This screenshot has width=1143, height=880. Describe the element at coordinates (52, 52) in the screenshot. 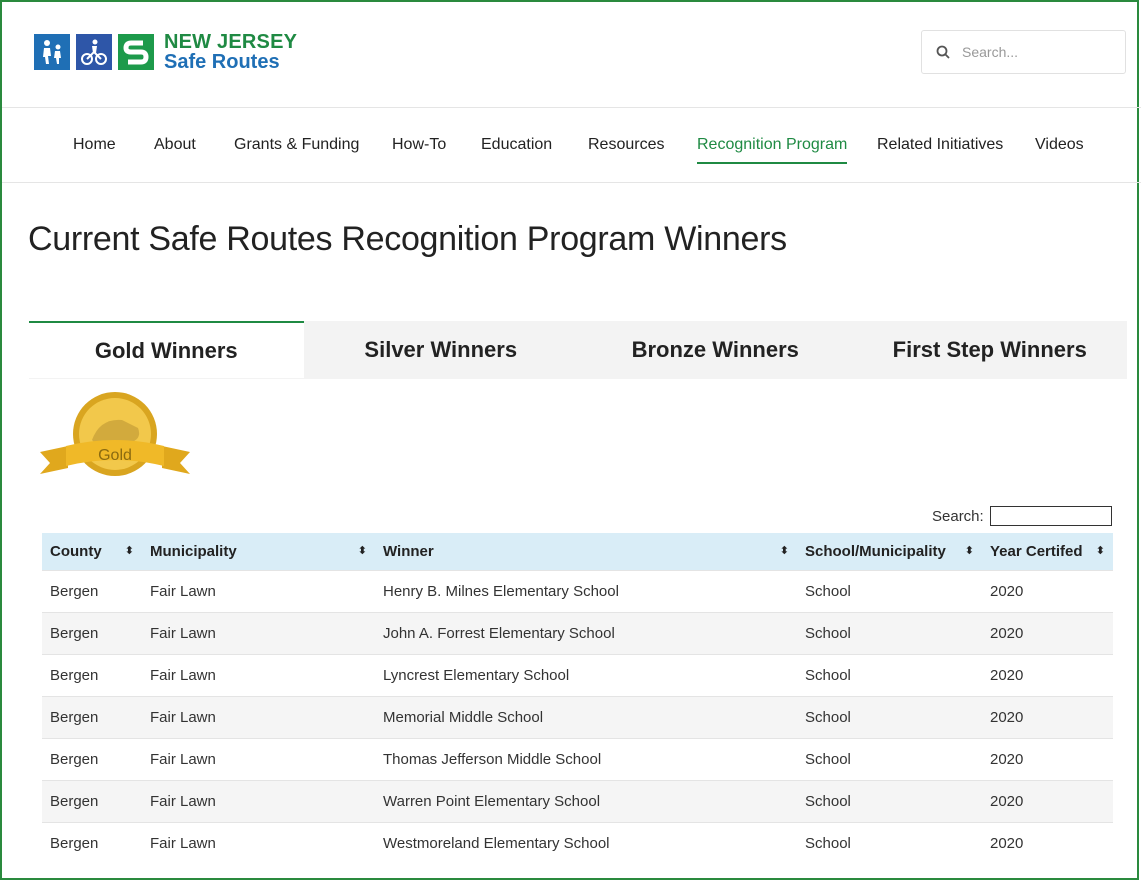

I see `pedestrian-icon` at that location.